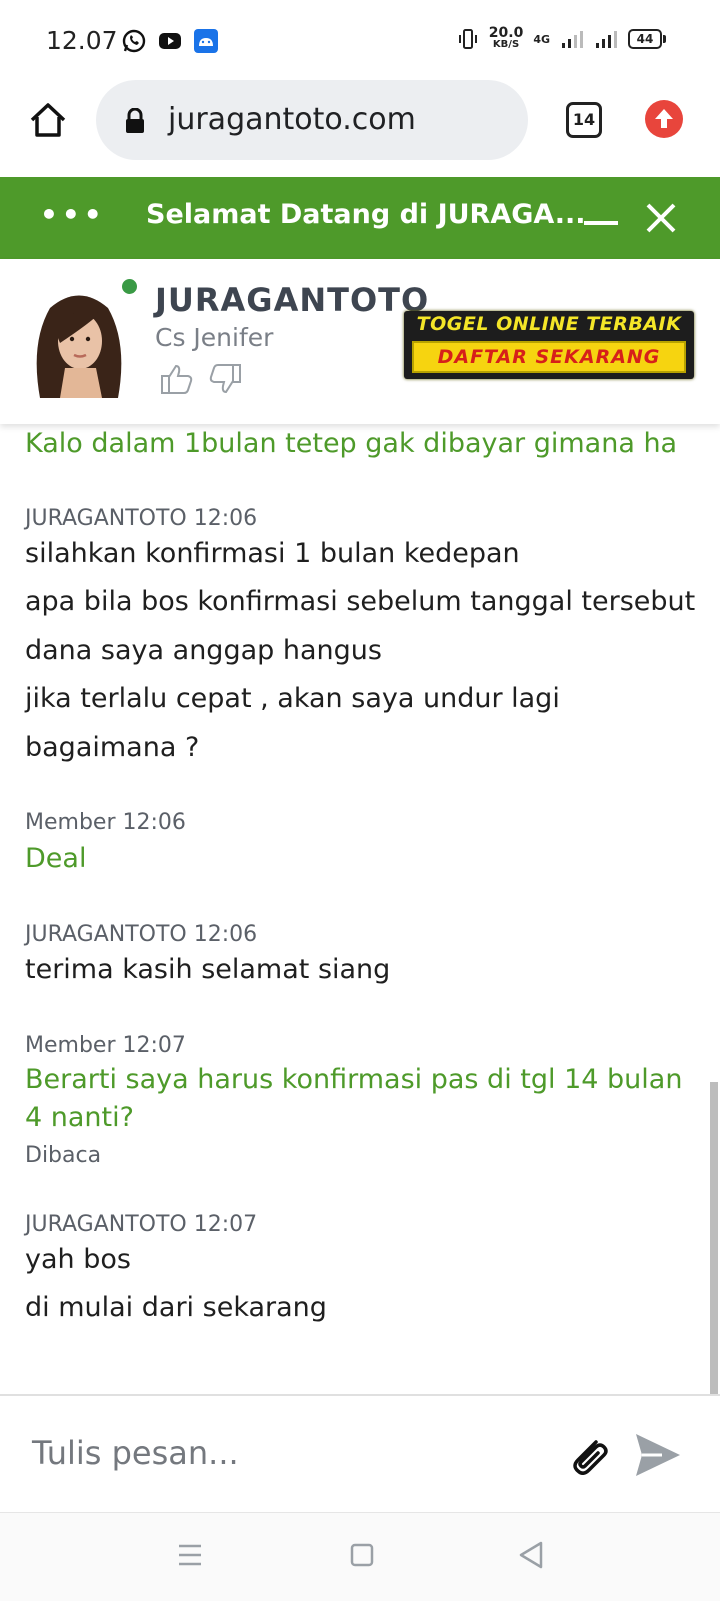 This screenshot has height=1601, width=720. What do you see at coordinates (549, 357) in the screenshot?
I see `banner-bottom-text: DAFTAR SEKARANG` at bounding box center [549, 357].